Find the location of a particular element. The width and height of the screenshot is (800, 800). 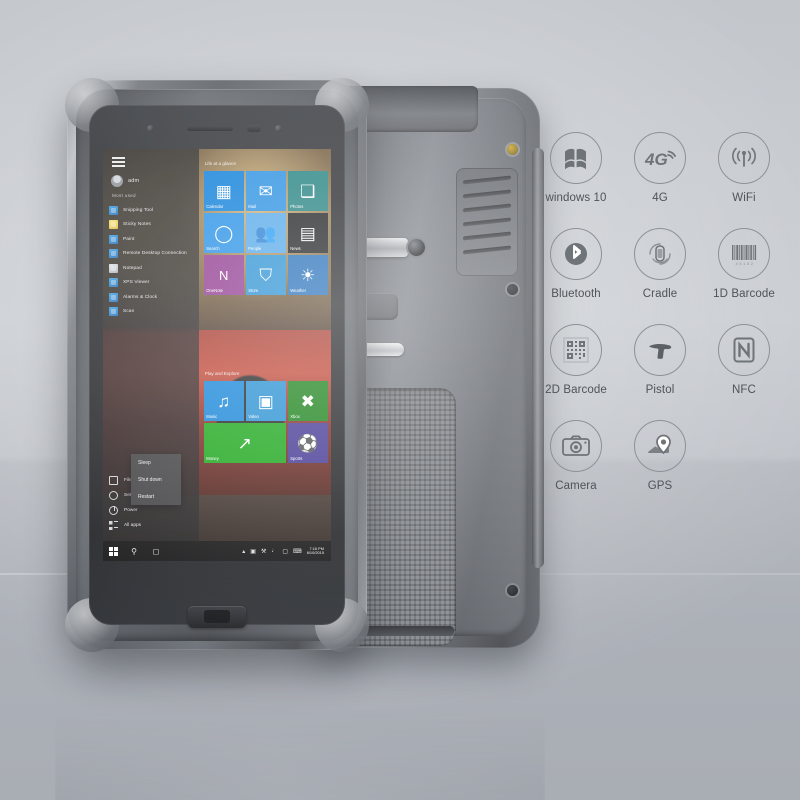

tile-label: Money is located at coordinates (212, 458).